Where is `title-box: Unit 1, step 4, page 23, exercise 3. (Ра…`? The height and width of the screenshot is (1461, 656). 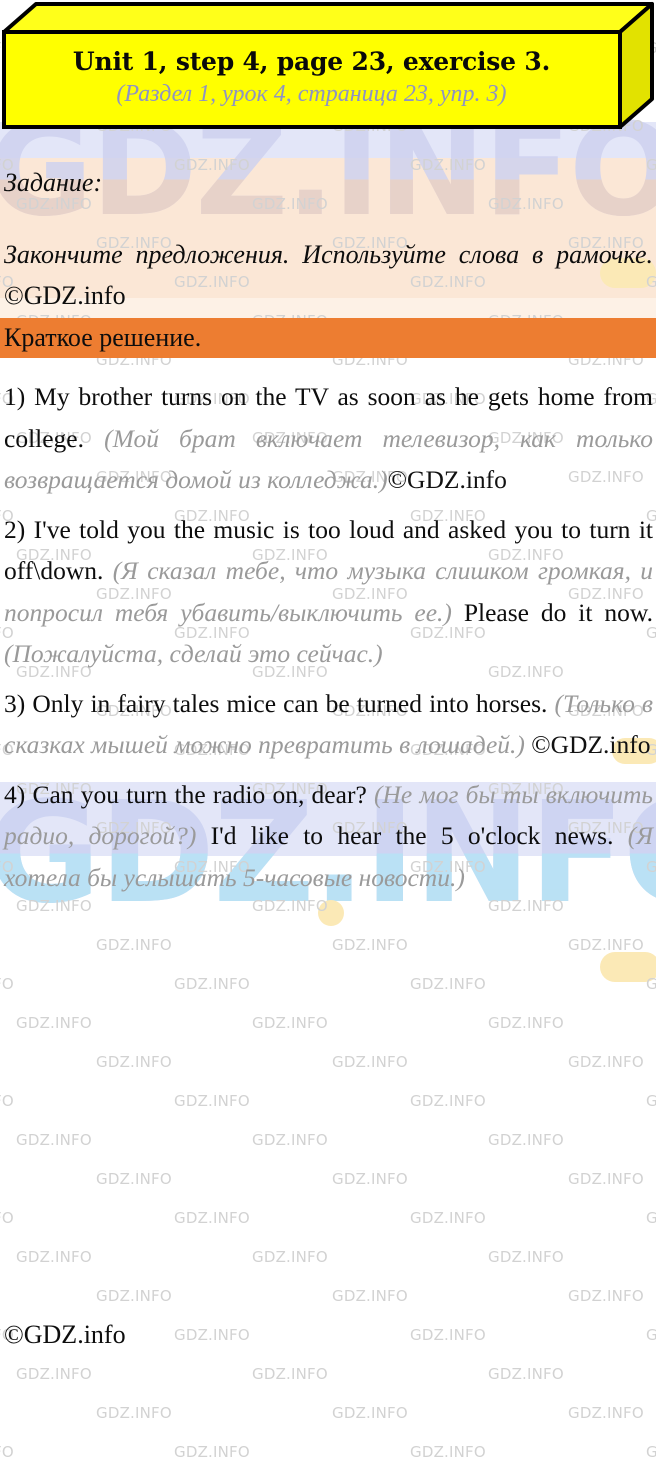
title-box: Unit 1, step 4, page 23, exercise 3. (Ра… is located at coordinates (328, 65).